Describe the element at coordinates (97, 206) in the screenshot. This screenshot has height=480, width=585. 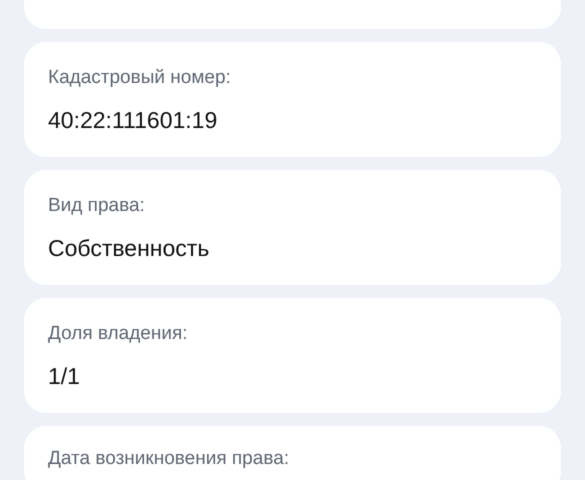
I see `field-label: Вид права:` at that location.